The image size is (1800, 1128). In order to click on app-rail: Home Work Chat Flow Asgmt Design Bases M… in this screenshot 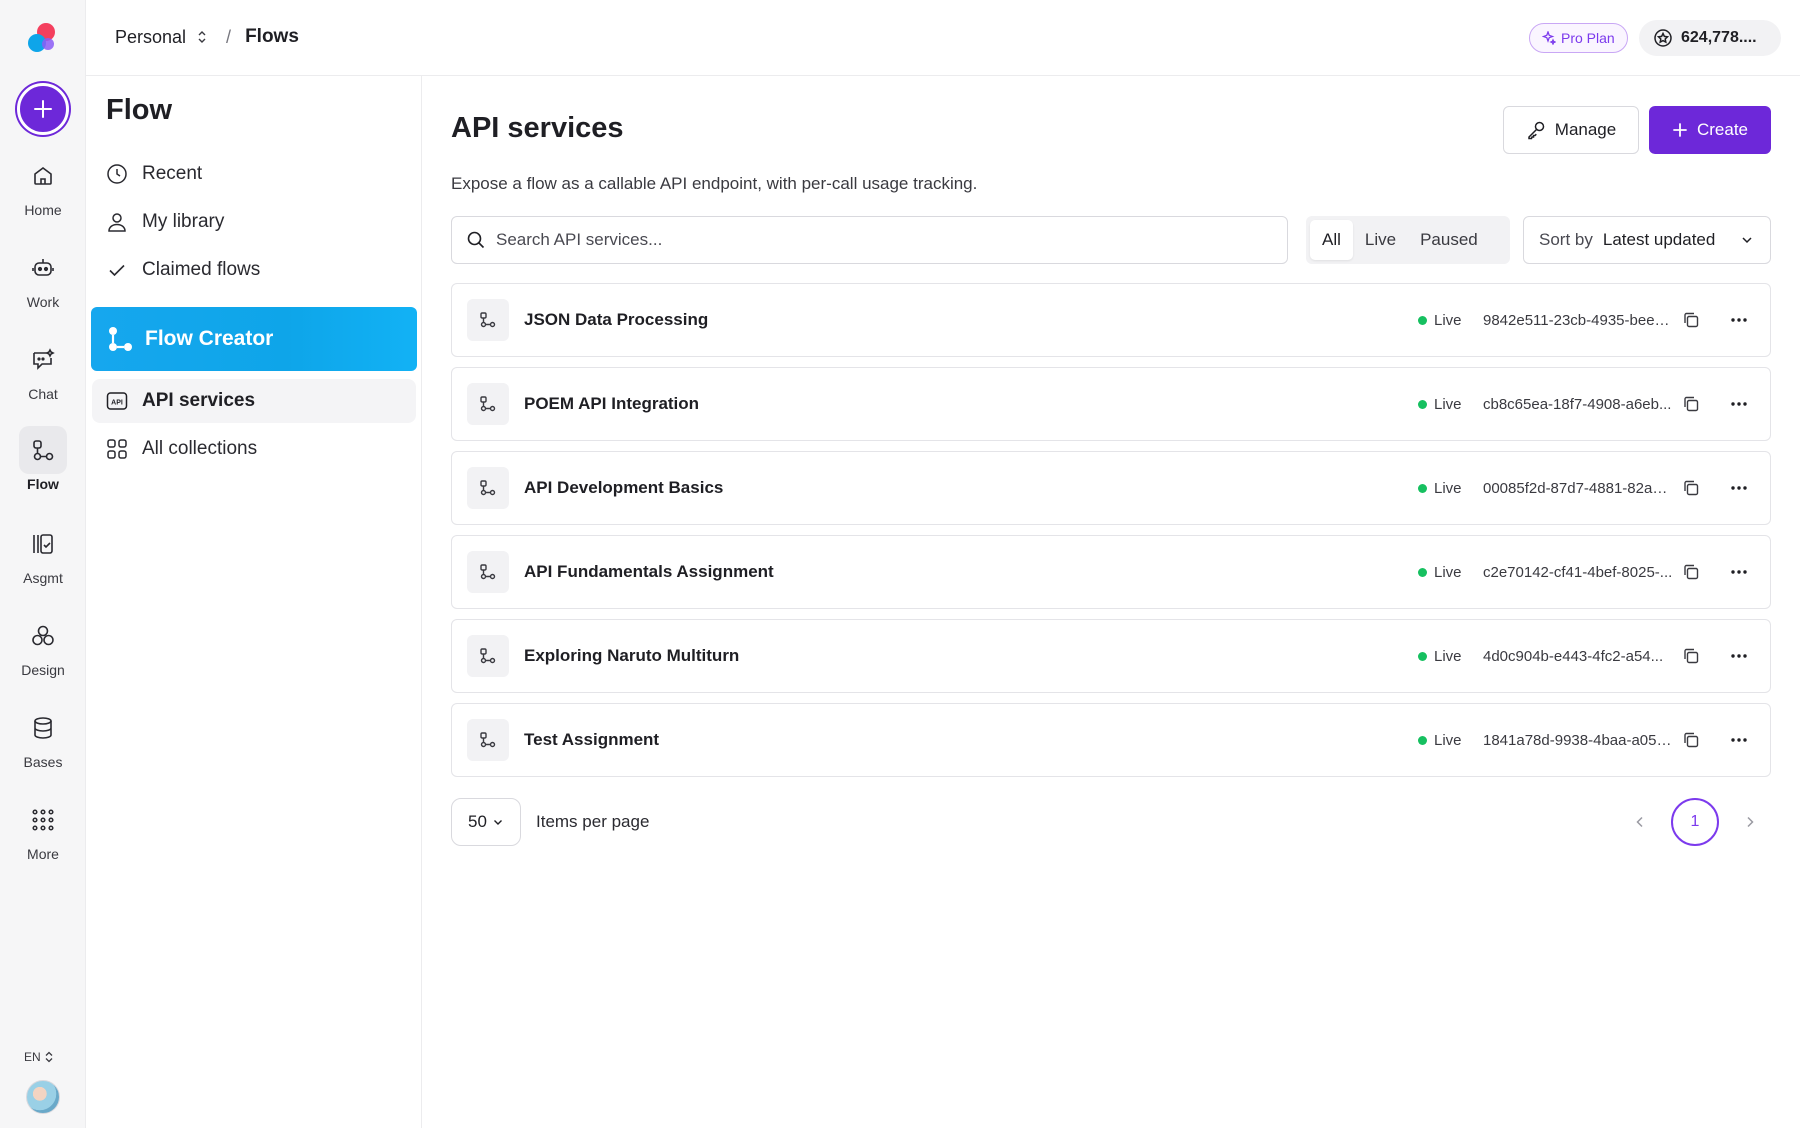, I will do `click(43, 564)`.